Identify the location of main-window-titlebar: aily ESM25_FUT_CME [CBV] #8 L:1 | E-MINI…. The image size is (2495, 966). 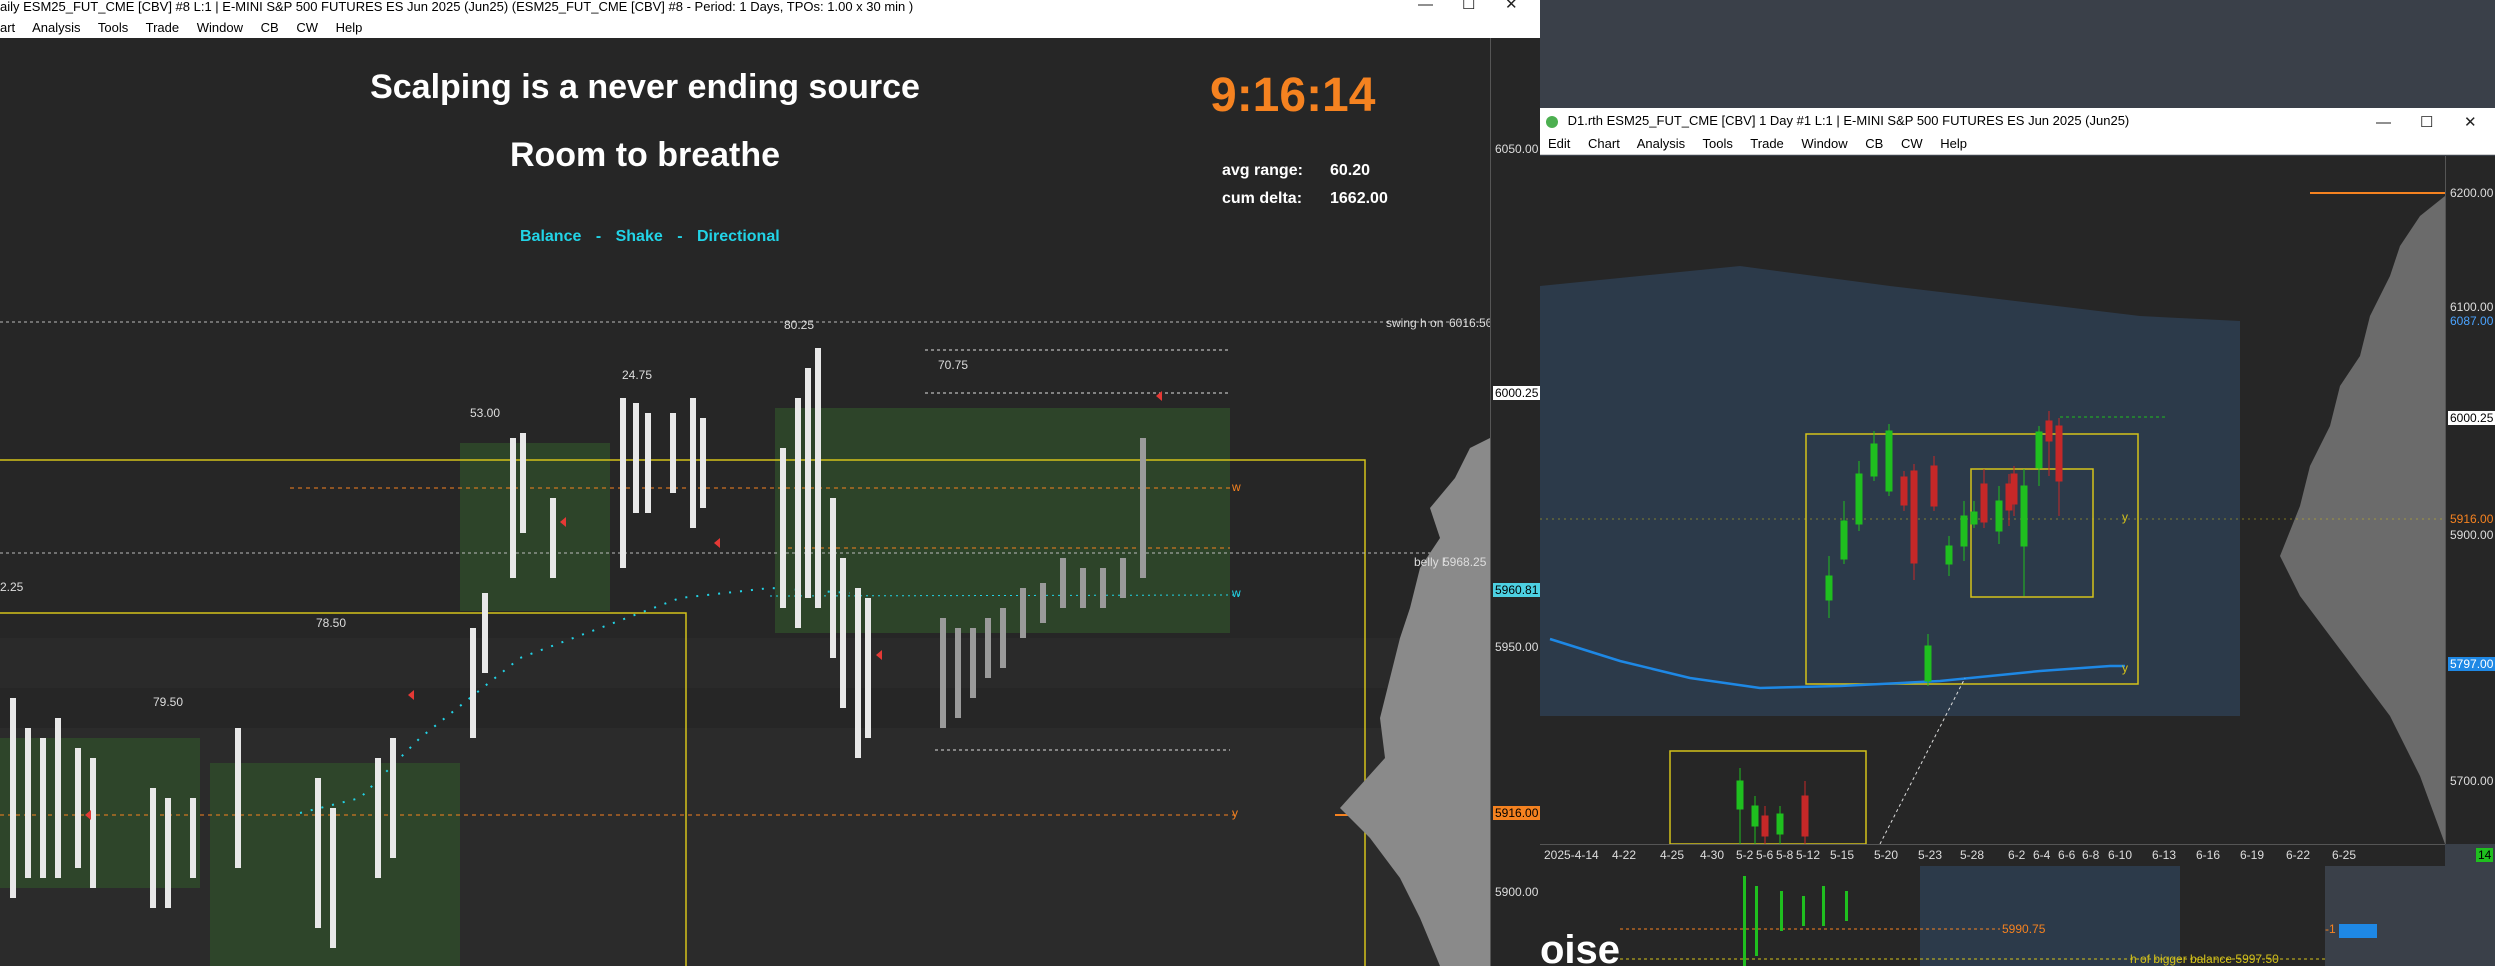
(770, 9).